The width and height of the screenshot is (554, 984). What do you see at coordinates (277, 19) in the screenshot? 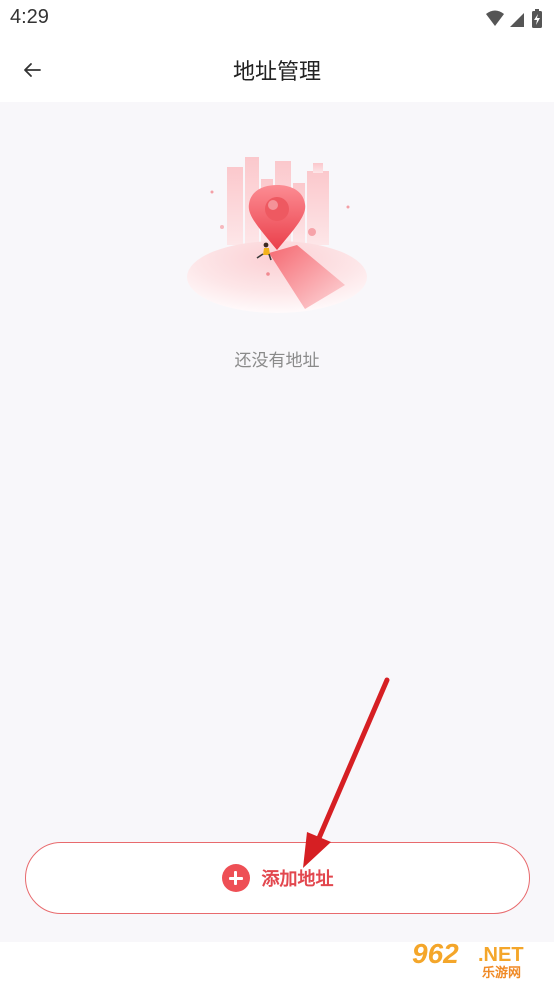
I see `status-bar: 4:29` at bounding box center [277, 19].